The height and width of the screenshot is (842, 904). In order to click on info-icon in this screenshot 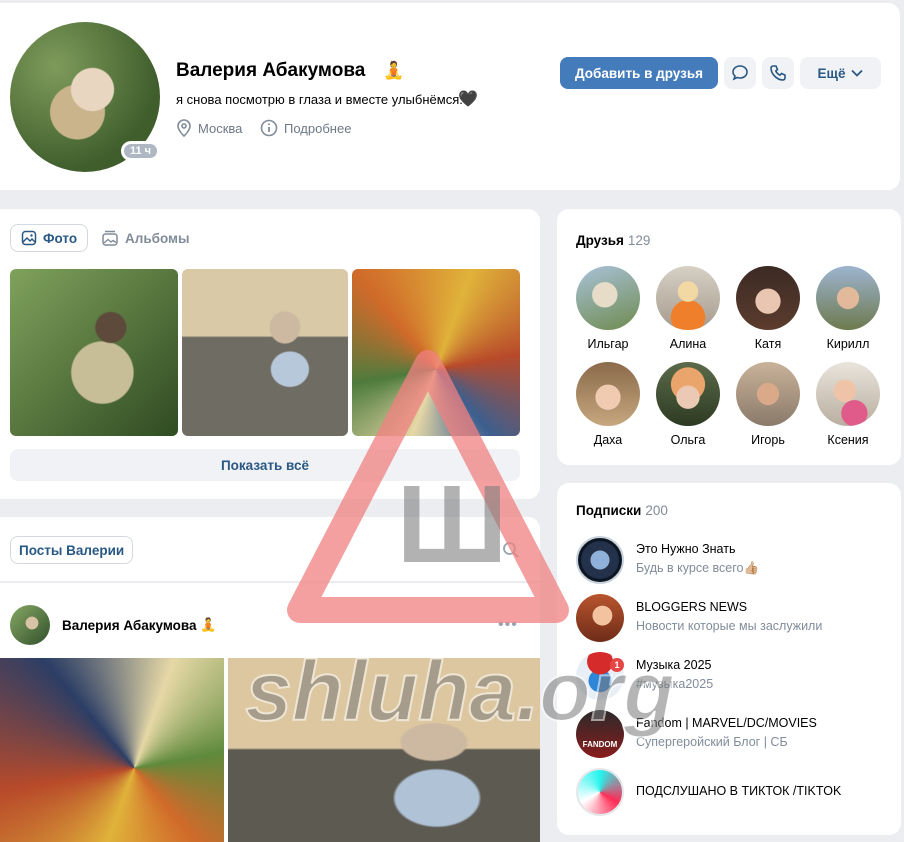, I will do `click(269, 128)`.